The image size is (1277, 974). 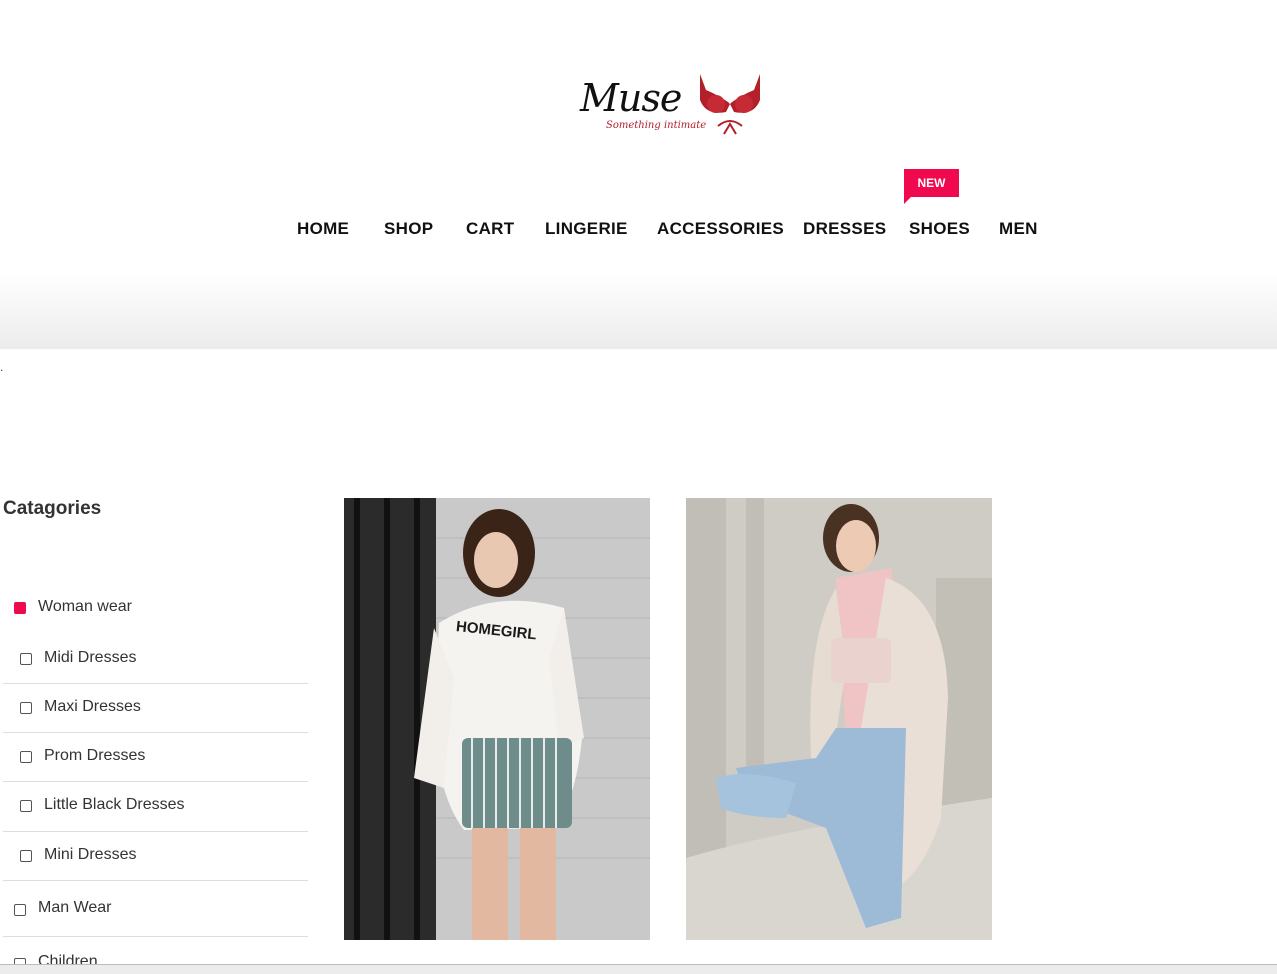 What do you see at coordinates (323, 229) in the screenshot?
I see `nav-home: HOME` at bounding box center [323, 229].